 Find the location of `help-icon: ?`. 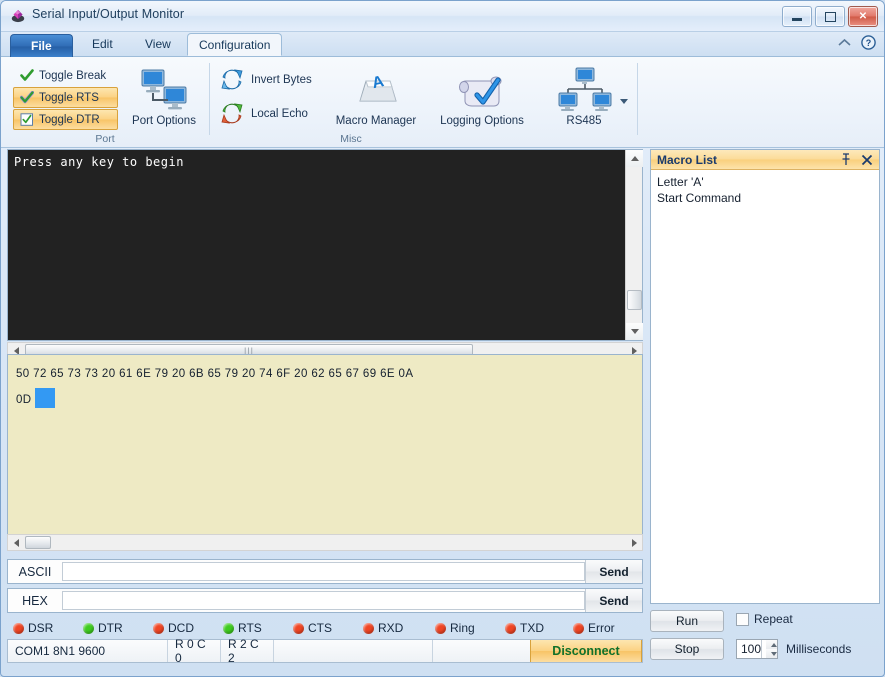

help-icon: ? is located at coordinates (868, 42).